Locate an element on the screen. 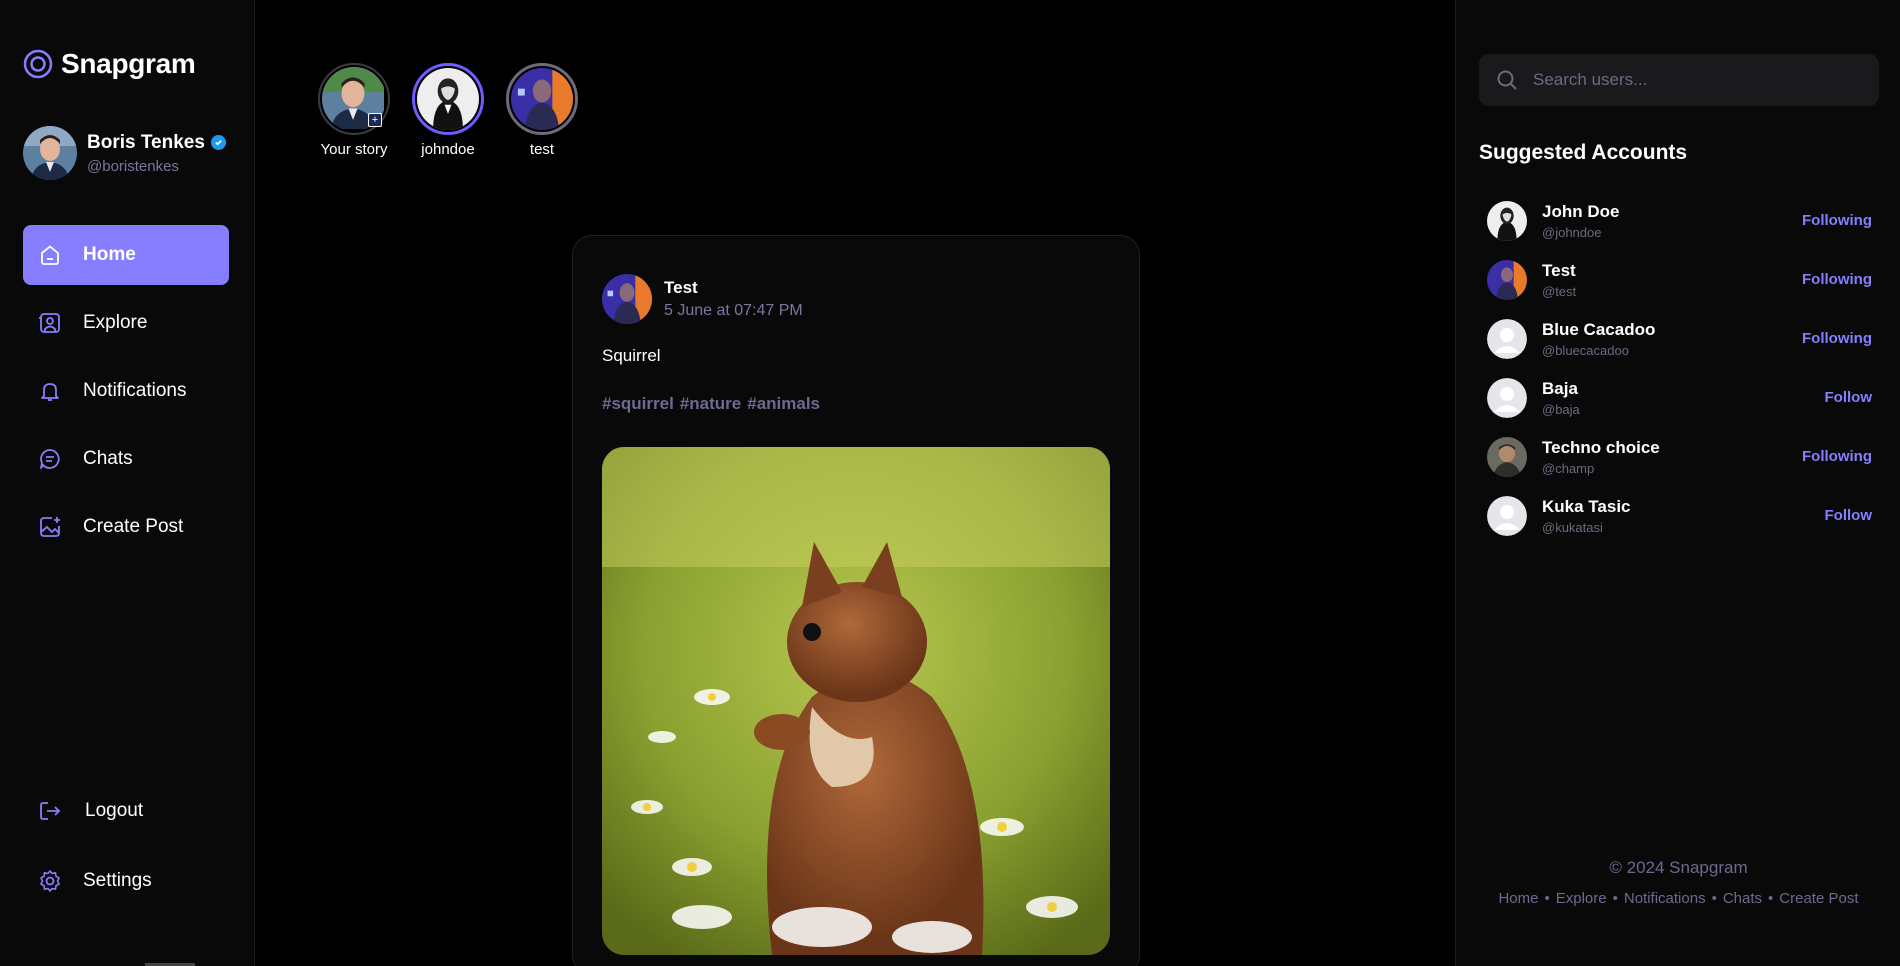 This screenshot has width=1900, height=966. suggested-accounts-title: Suggested Accounts is located at coordinates (1583, 152).